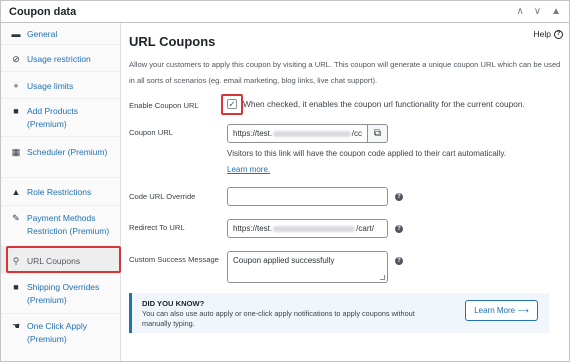  I want to click on tab-label: One Click Apply (Premium), so click(57, 332).